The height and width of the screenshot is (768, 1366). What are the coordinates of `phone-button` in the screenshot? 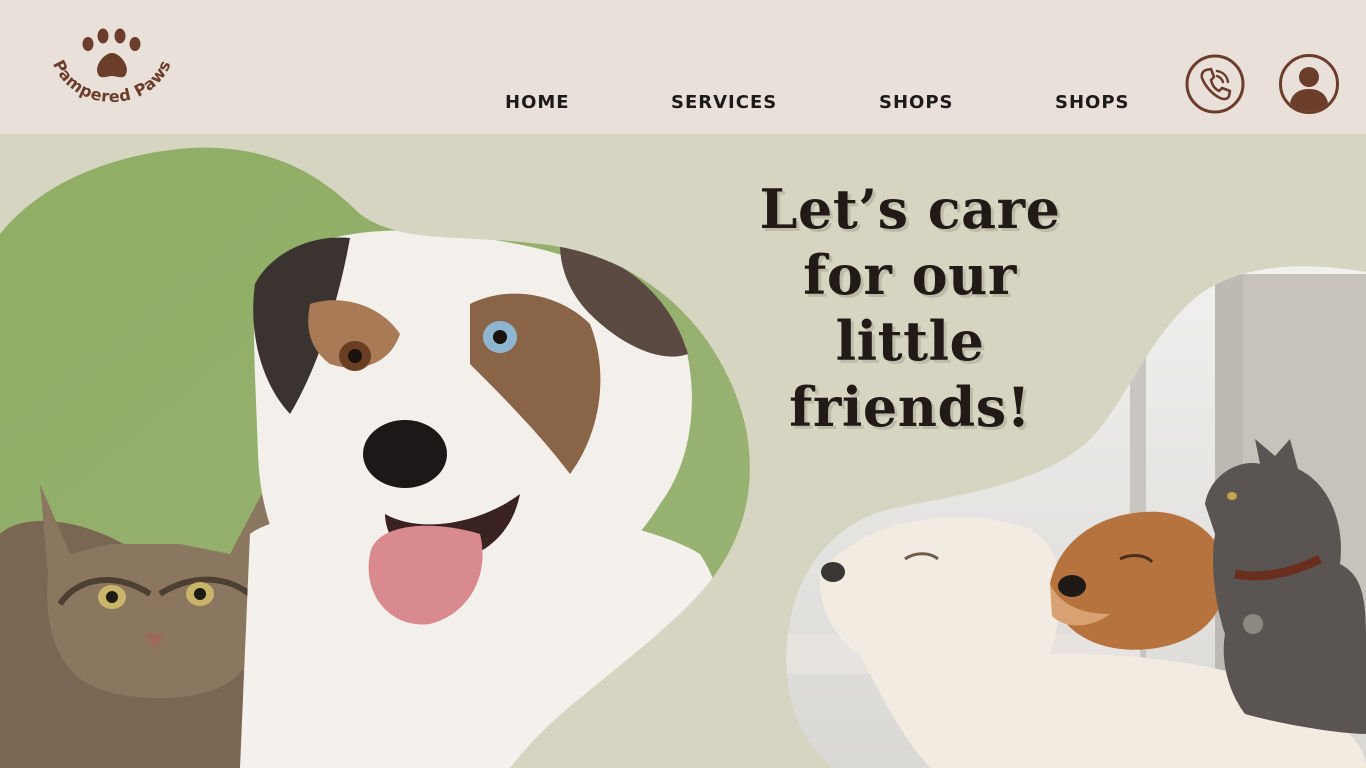 It's located at (1215, 84).